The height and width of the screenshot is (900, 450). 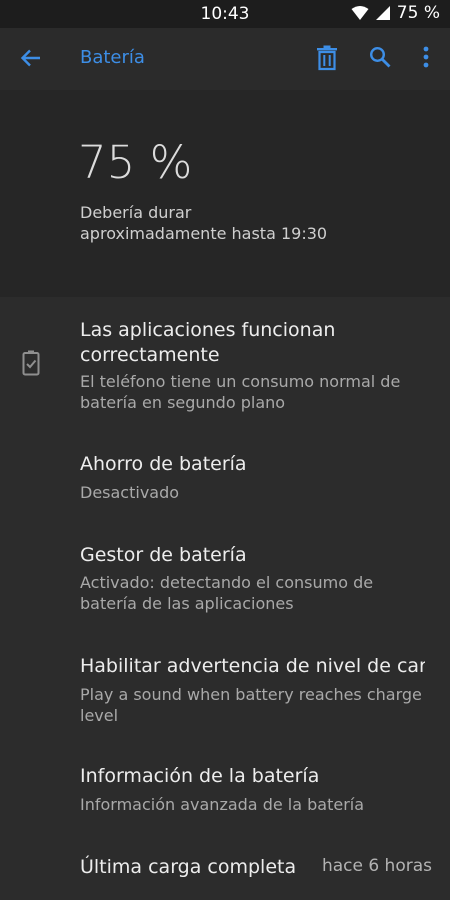 What do you see at coordinates (222, 804) in the screenshot?
I see `list-item-battery-info-subtitle: Información avanzada de la batería` at bounding box center [222, 804].